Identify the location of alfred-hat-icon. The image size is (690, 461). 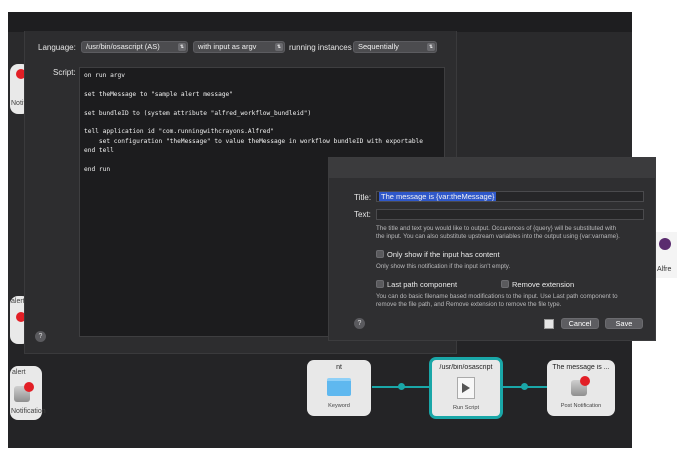
(665, 244).